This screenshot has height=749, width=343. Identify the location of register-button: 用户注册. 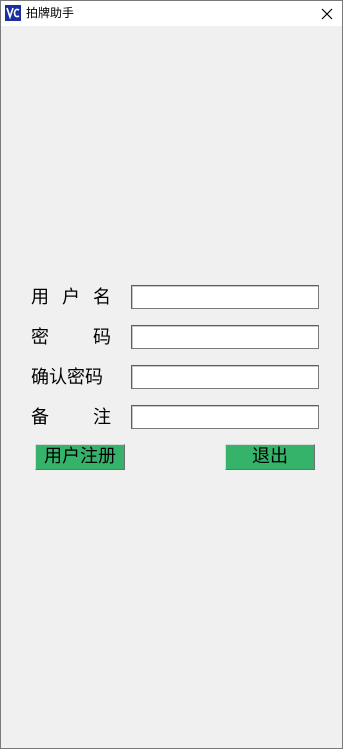
(80, 457).